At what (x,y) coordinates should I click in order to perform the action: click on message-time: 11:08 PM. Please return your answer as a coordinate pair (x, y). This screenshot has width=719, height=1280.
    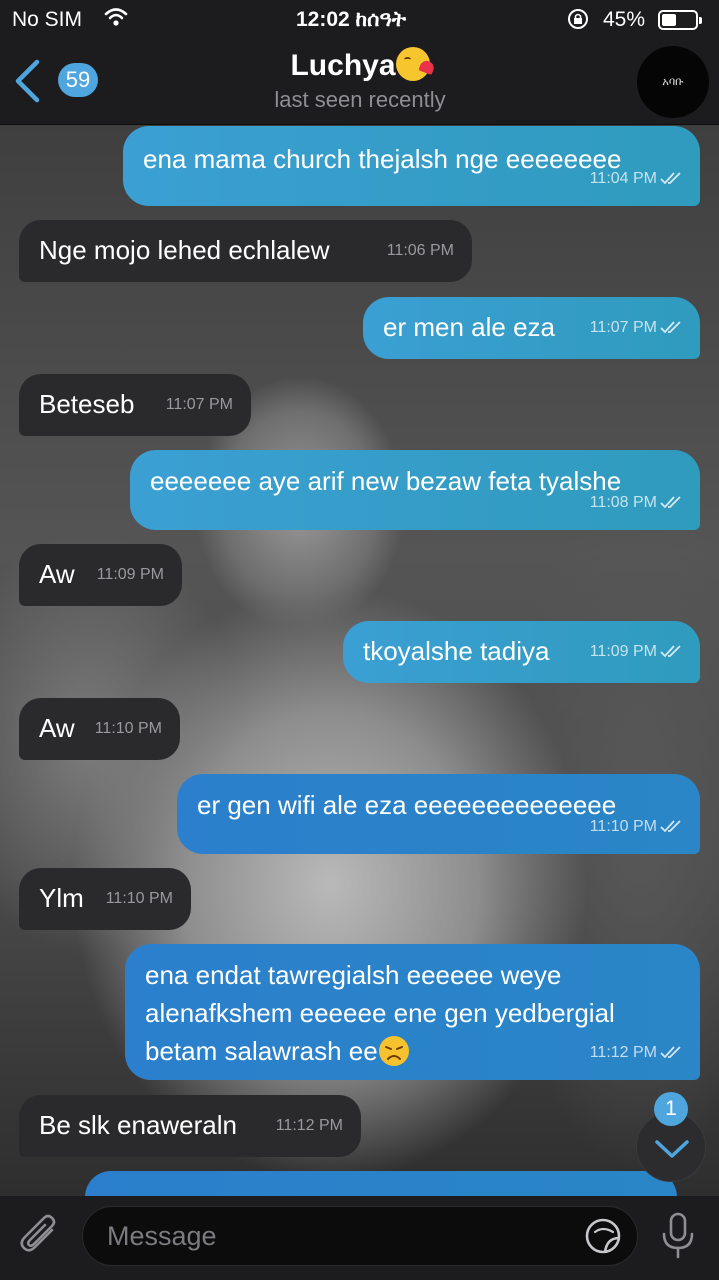
    Looking at the image, I should click on (623, 502).